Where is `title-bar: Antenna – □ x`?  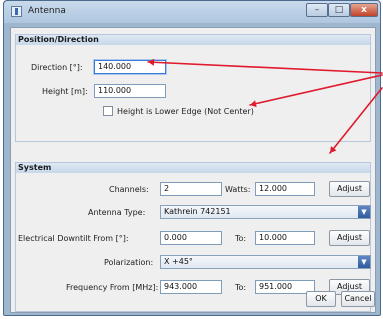 title-bar: Antenna – □ x is located at coordinates (192, 12).